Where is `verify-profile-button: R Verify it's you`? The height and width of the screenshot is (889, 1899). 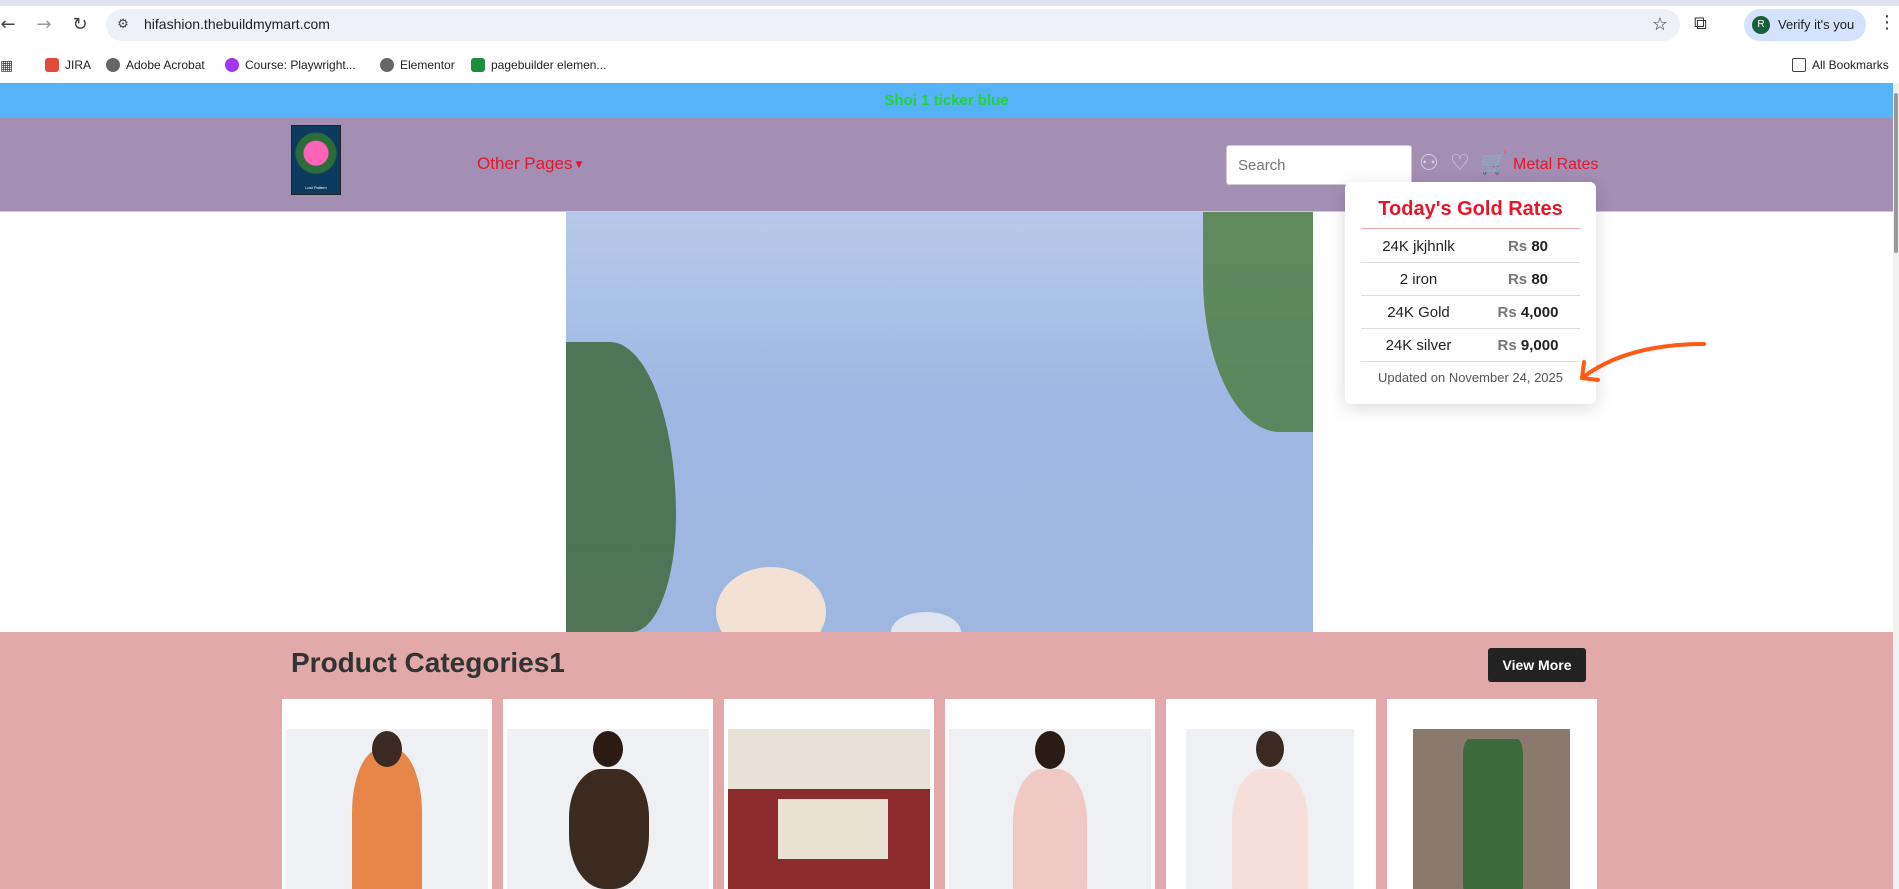
verify-profile-button: R Verify it's you is located at coordinates (1805, 25).